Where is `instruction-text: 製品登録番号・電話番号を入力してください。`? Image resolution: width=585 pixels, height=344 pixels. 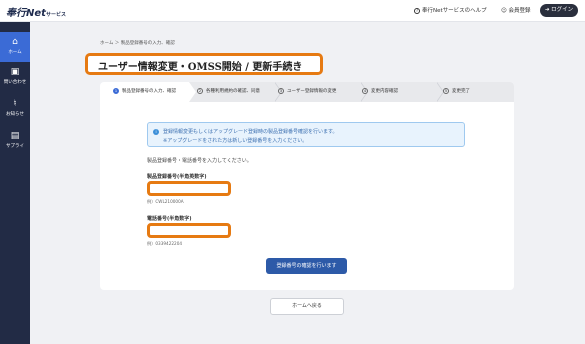
instruction-text: 製品登録番号・電話番号を入力してください。 is located at coordinates (199, 161).